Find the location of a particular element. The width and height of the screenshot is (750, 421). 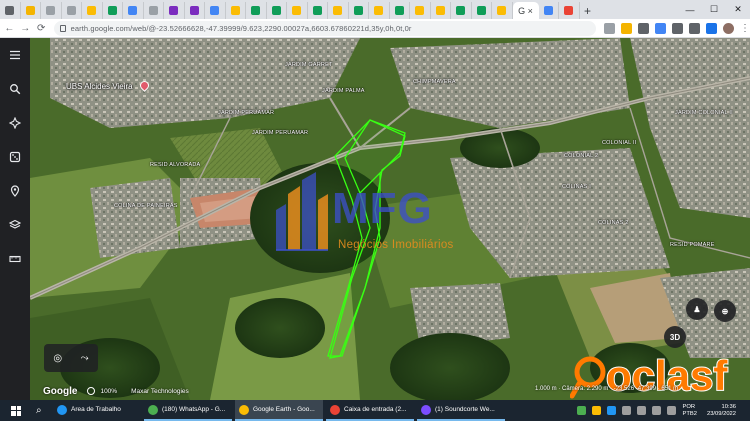

map-style-button is located at coordinates (15, 225).